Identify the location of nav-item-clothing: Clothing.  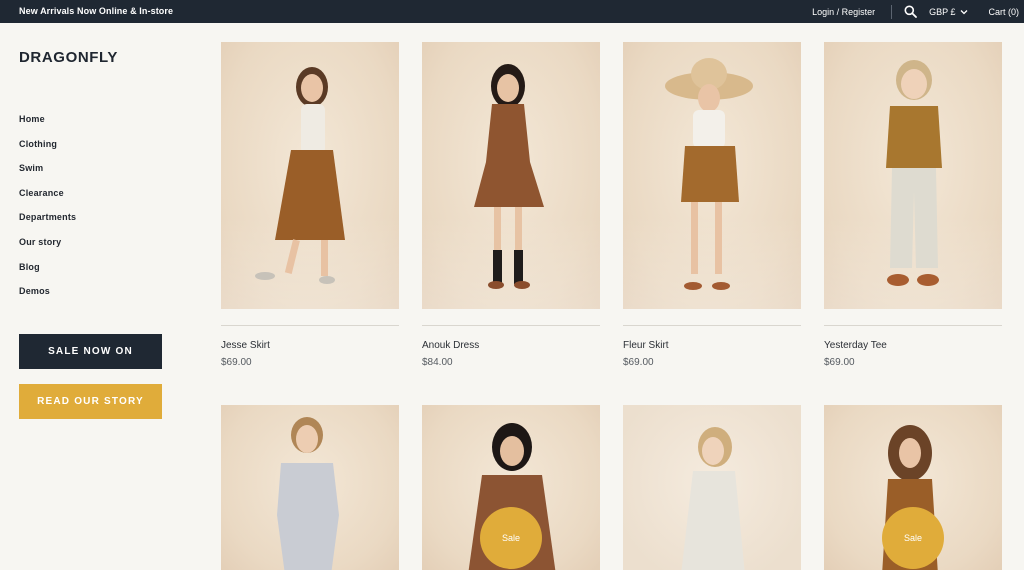
(47, 150).